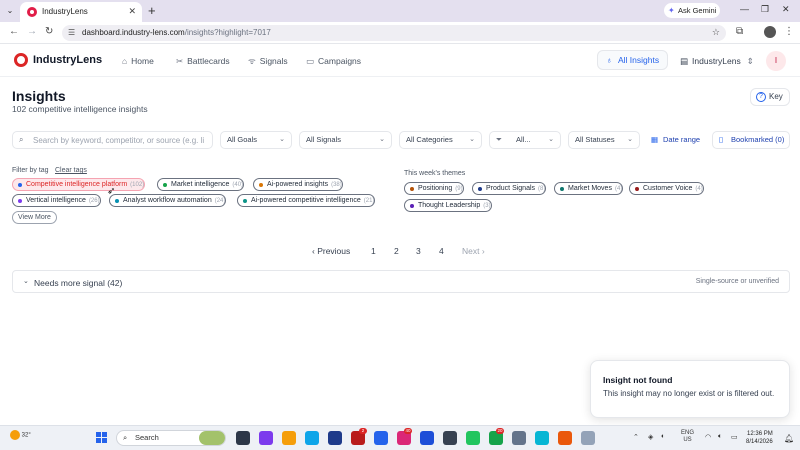 The height and width of the screenshot is (450, 800). What do you see at coordinates (208, 61) in the screenshot?
I see `nav-battlecards-label: Battlecards` at bounding box center [208, 61].